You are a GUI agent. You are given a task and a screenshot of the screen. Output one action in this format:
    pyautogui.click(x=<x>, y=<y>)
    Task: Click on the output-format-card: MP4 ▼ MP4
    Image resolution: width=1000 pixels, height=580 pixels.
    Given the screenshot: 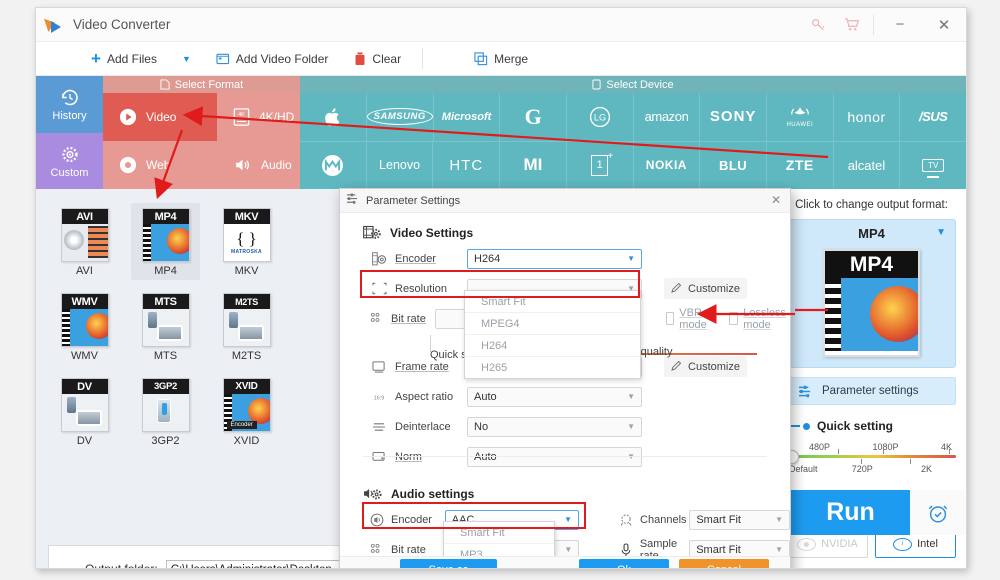 What is the action you would take?
    pyautogui.click(x=871, y=293)
    